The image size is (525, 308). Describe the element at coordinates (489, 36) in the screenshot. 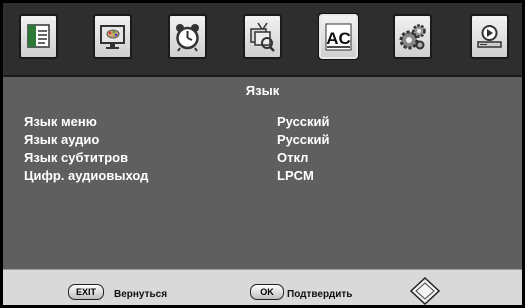

I see `media-player-icon` at that location.